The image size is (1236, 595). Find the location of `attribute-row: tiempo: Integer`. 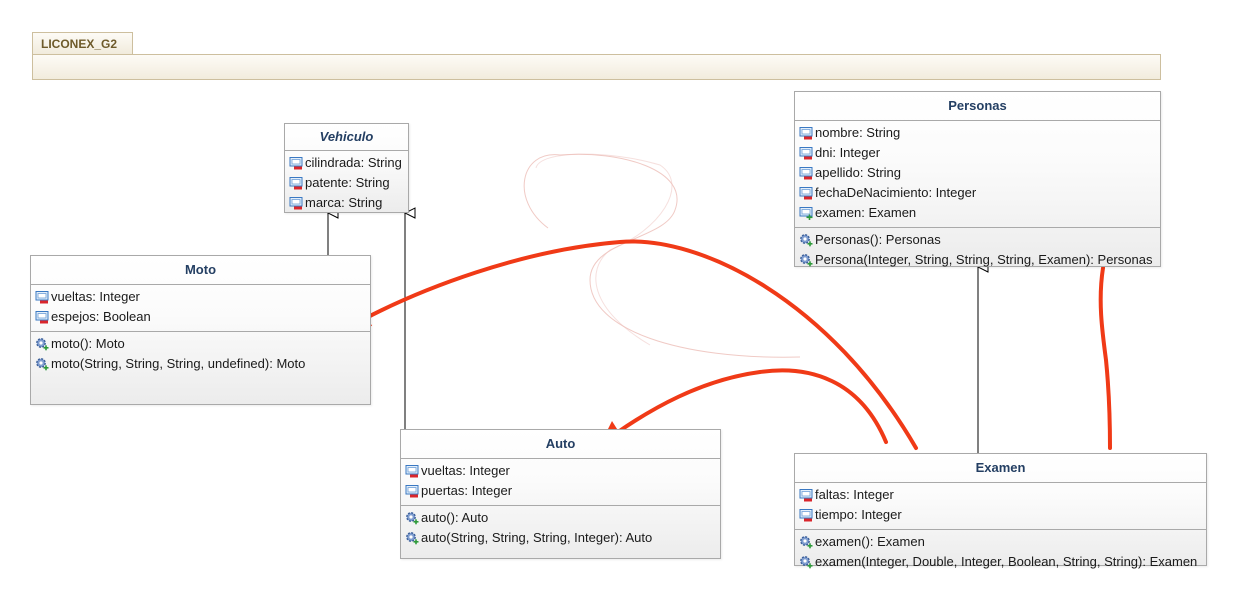

attribute-row: tiempo: Integer is located at coordinates (1000, 515).